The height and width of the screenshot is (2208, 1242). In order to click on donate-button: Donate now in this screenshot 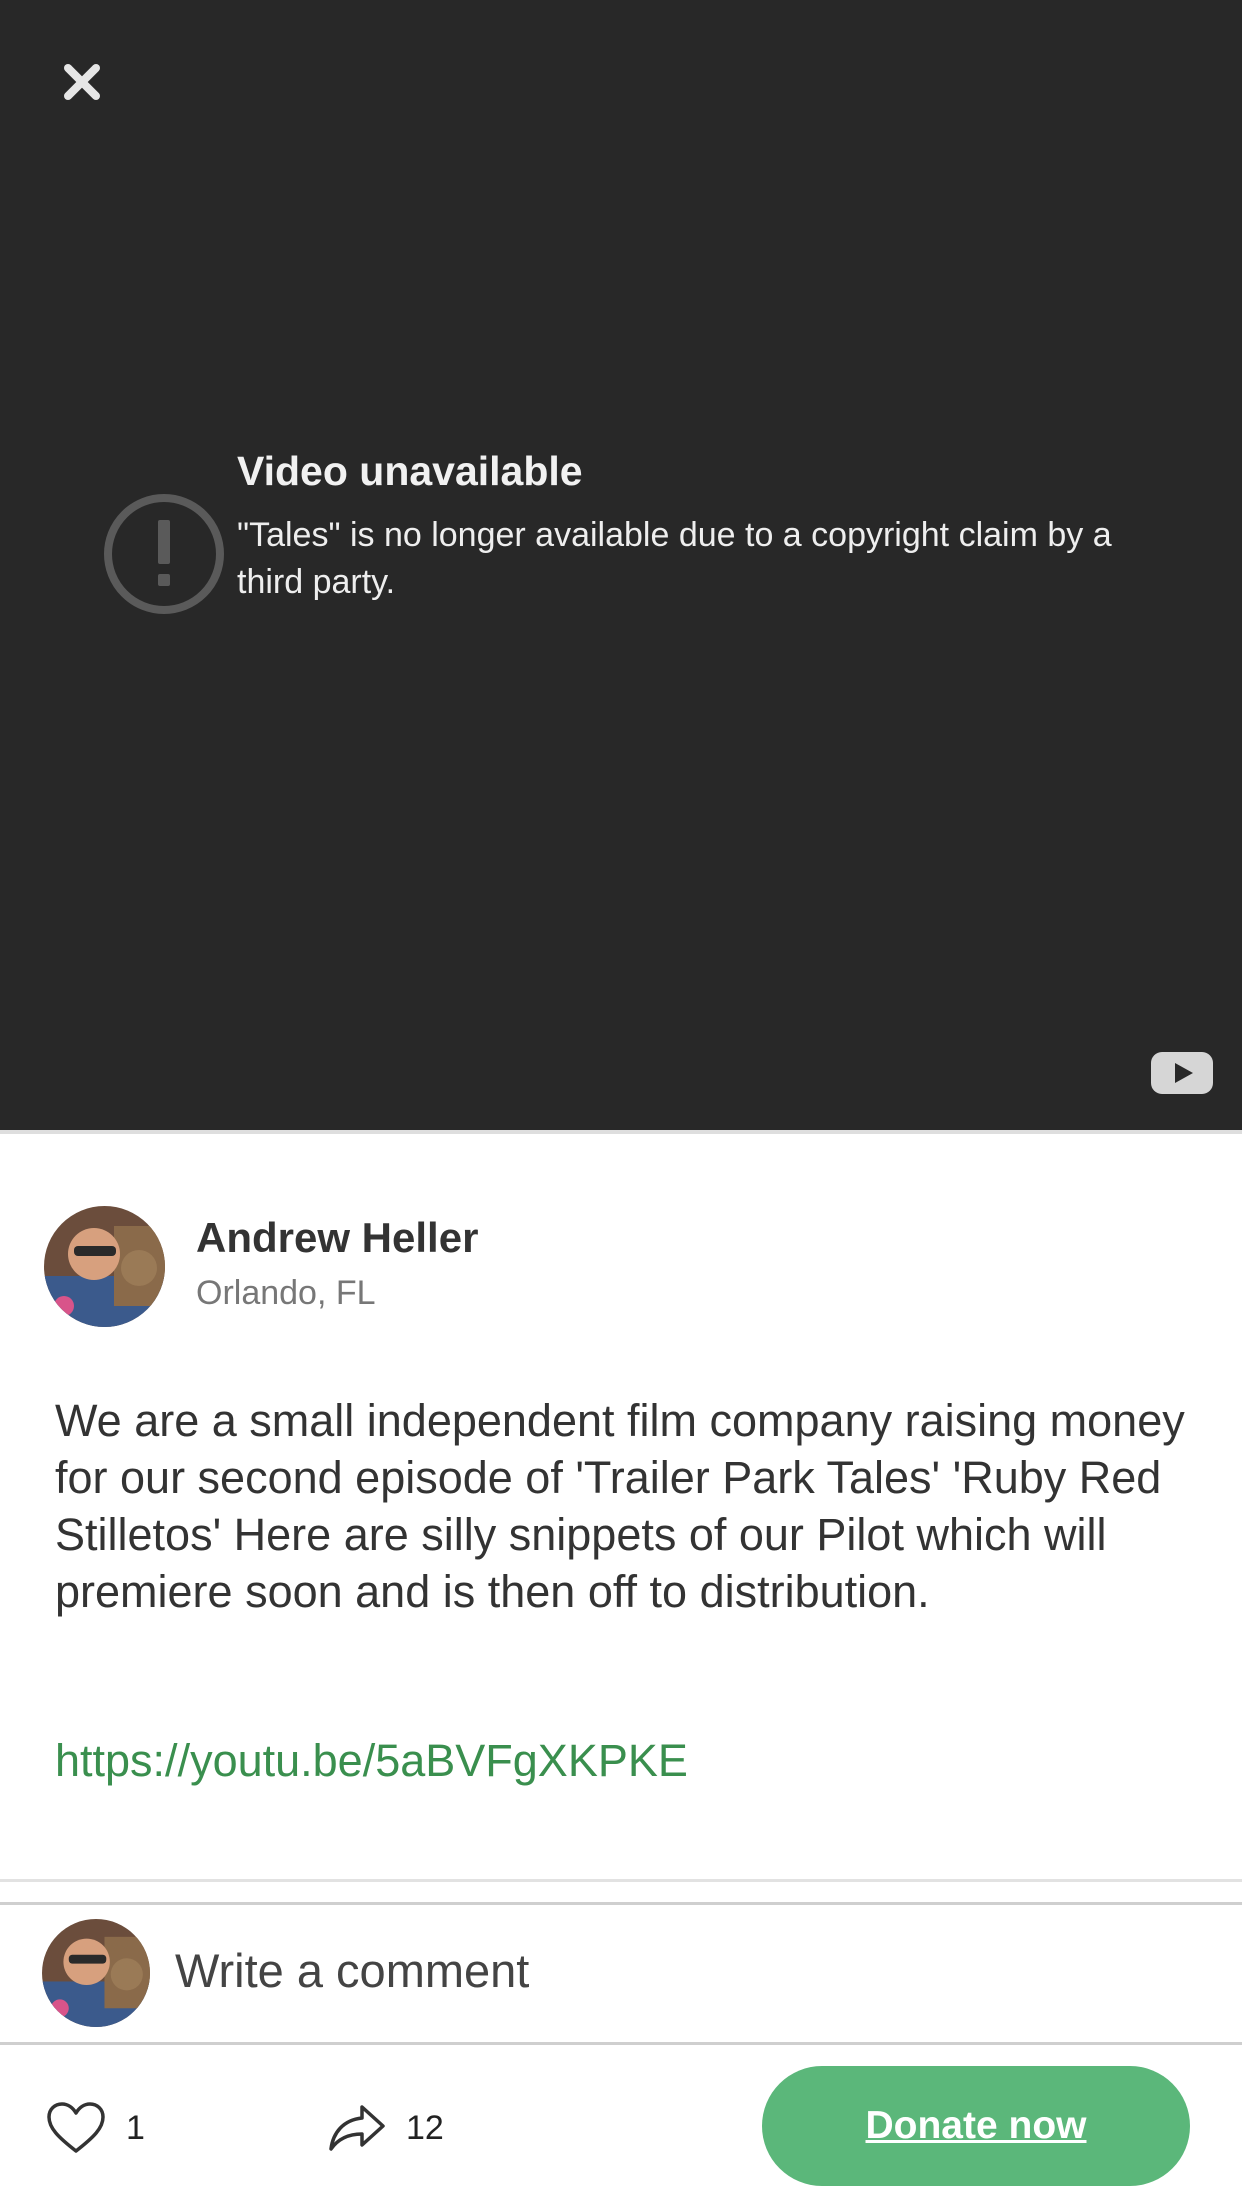, I will do `click(976, 2126)`.